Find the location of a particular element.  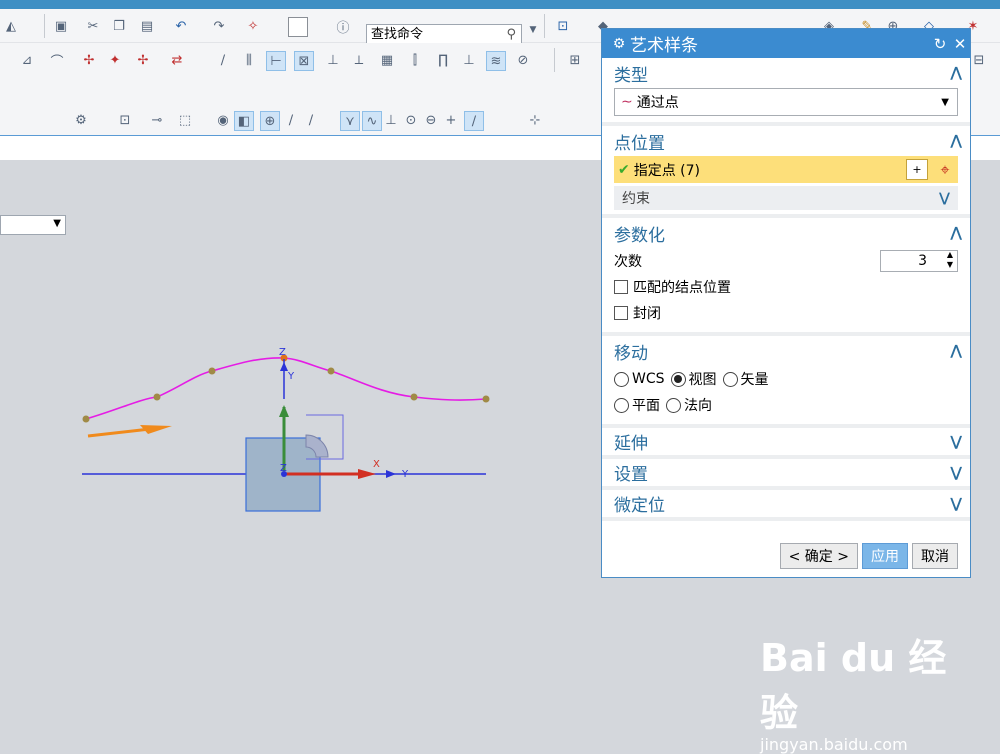

view-icon: ⊡ is located at coordinates (563, 26).